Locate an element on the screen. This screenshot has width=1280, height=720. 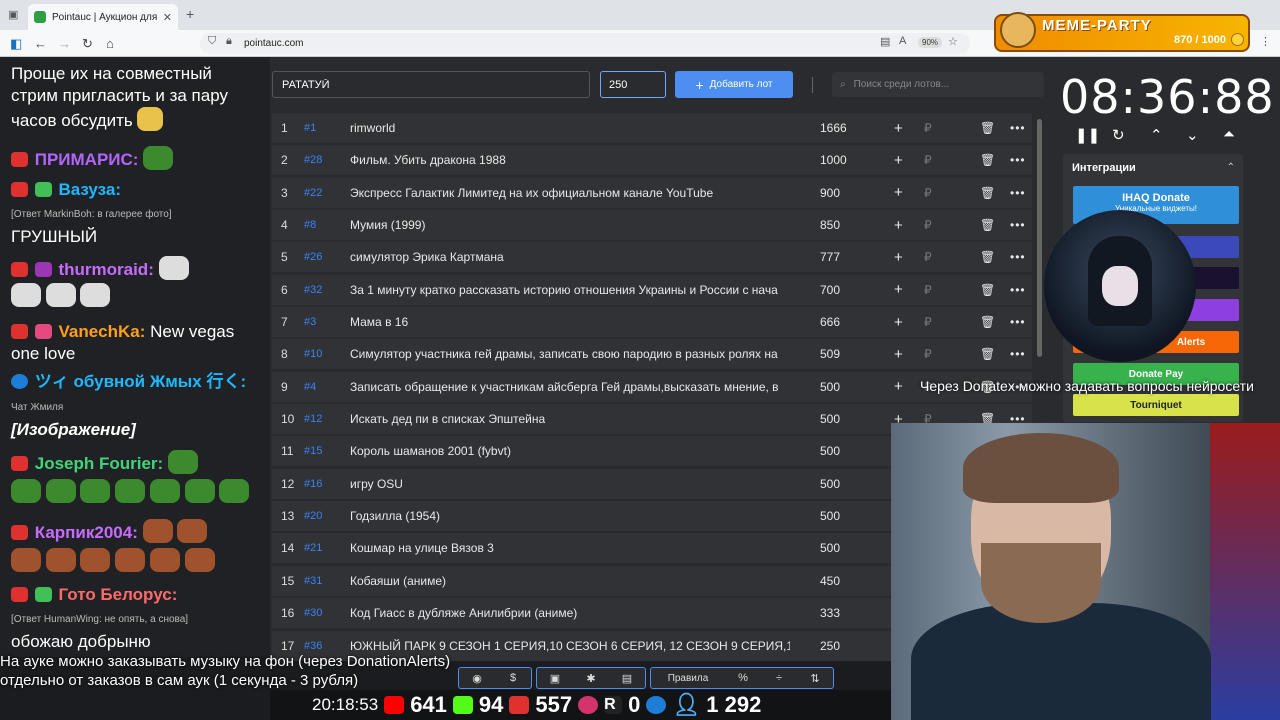
lot-name: Кобаяши (аниме) is located at coordinates (570, 581).